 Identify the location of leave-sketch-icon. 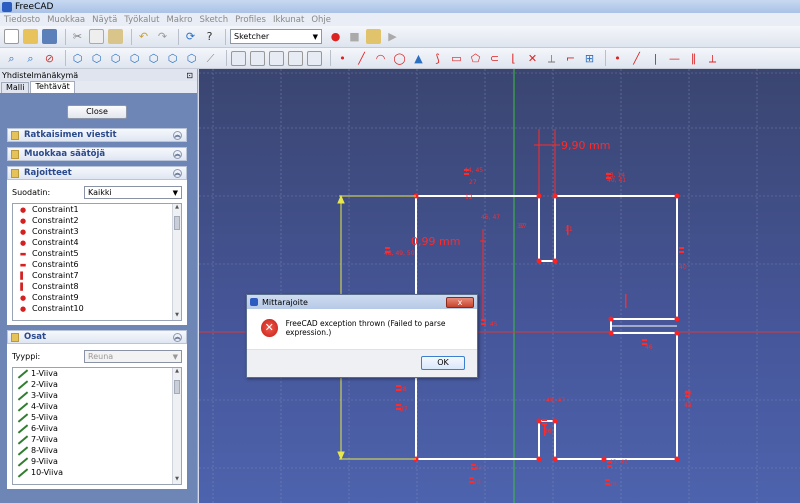
(295, 58).